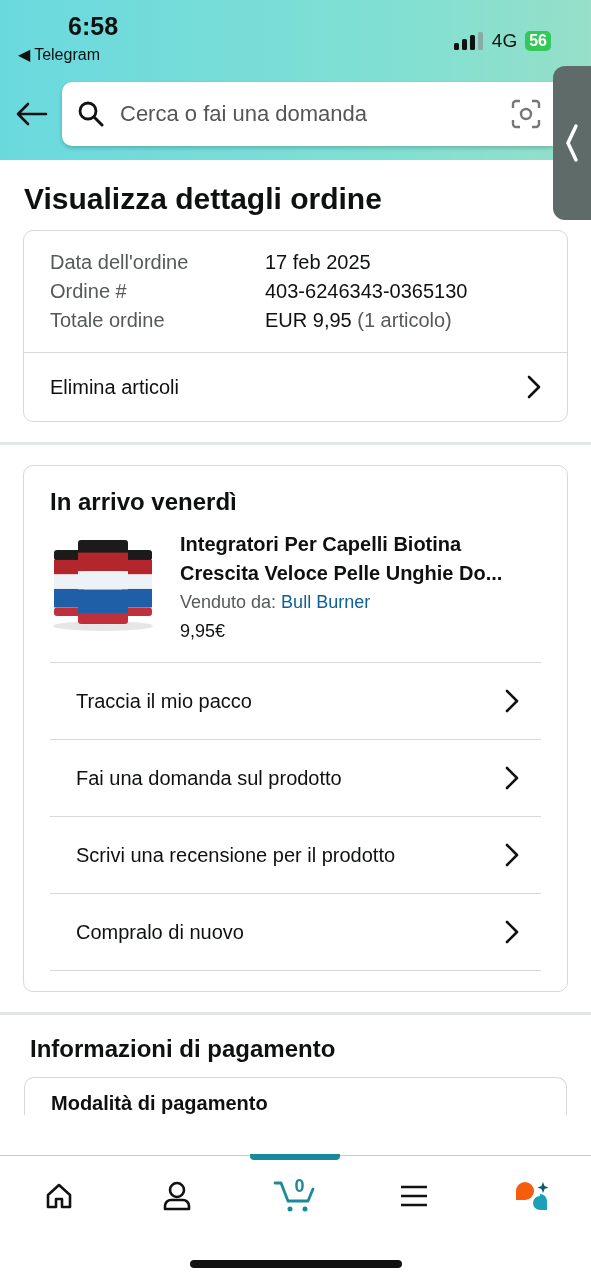  Describe the element at coordinates (295, 777) in the screenshot. I see `action-row: Fai una domanda sul prodotto` at that location.